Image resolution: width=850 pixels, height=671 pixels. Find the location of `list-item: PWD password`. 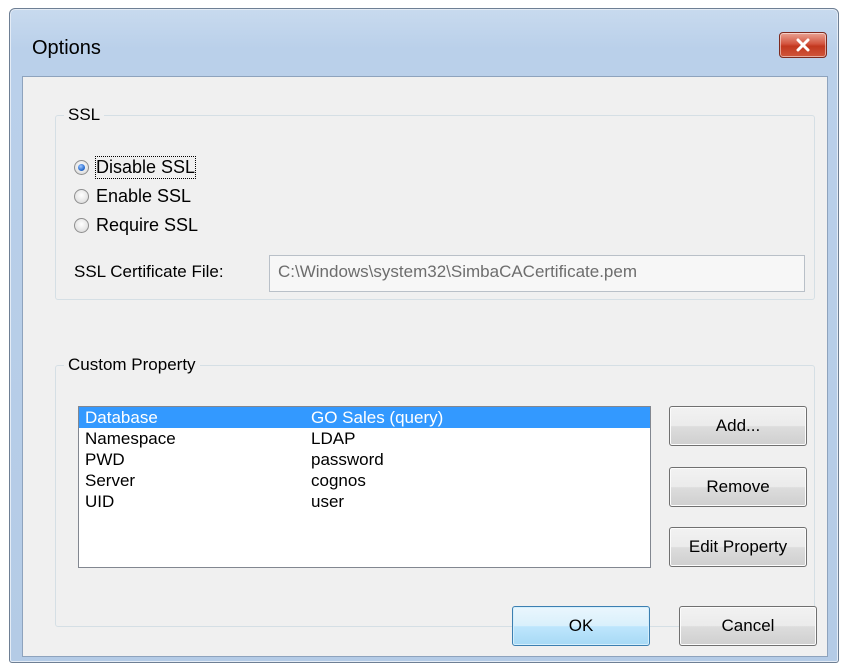

list-item: PWD password is located at coordinates (364, 459).